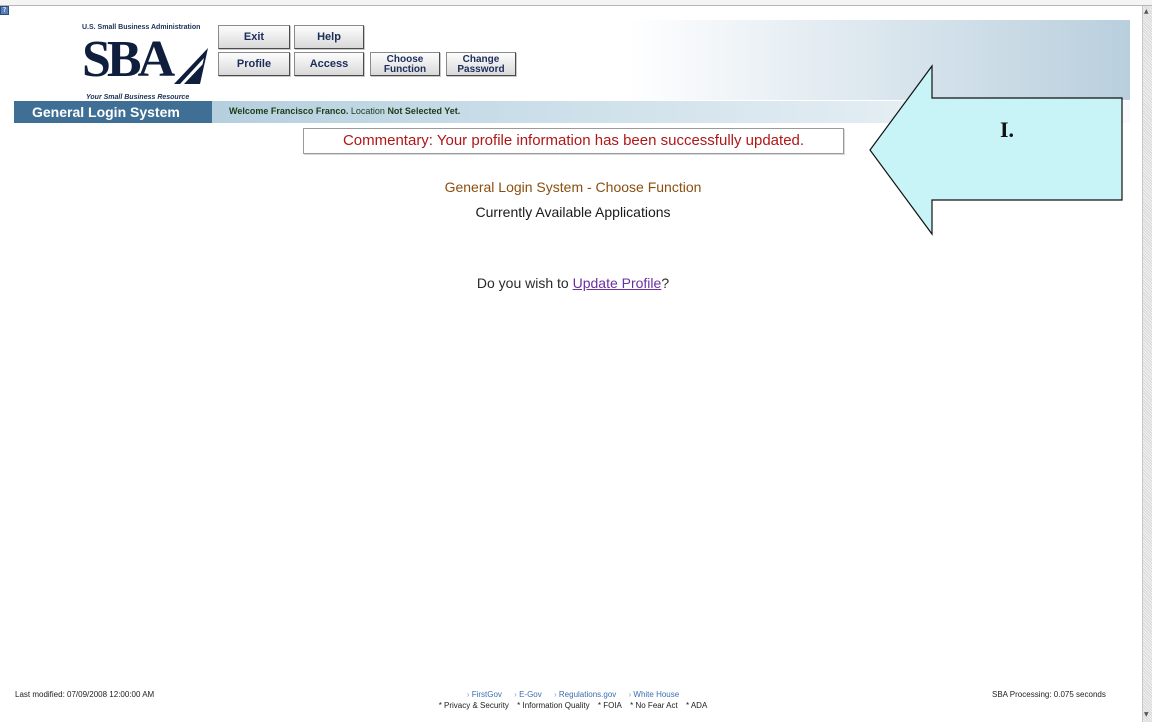  I want to click on logo-wordmark: SBA, so click(128, 59).